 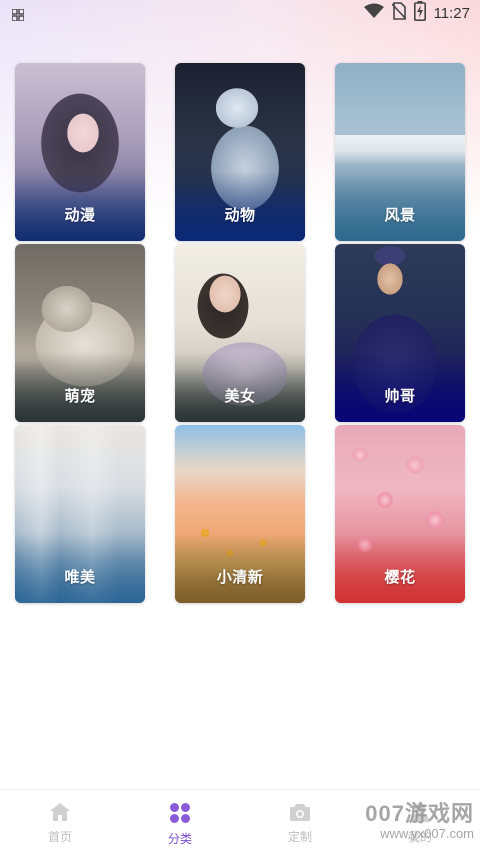 What do you see at coordinates (80, 577) in the screenshot?
I see `category-label: 唯美` at bounding box center [80, 577].